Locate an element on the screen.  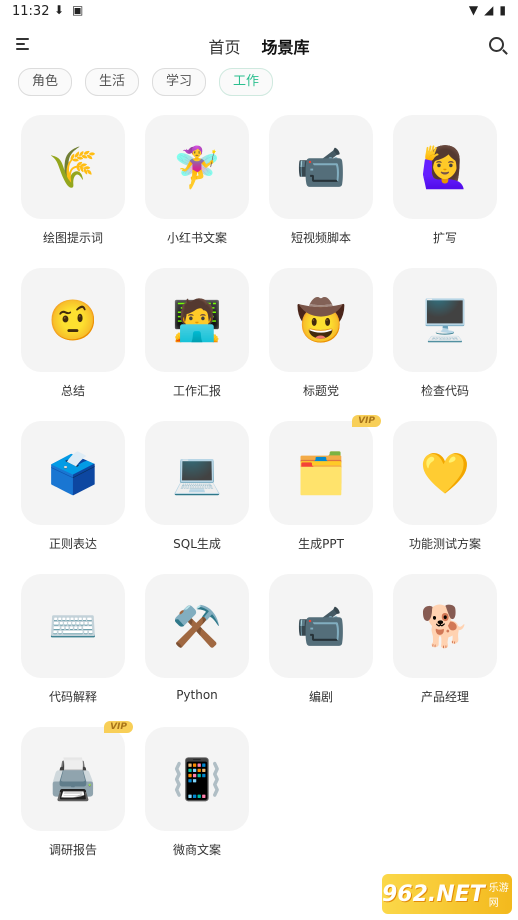
ballot-box-icon: 🗳️ is located at coordinates (73, 473).